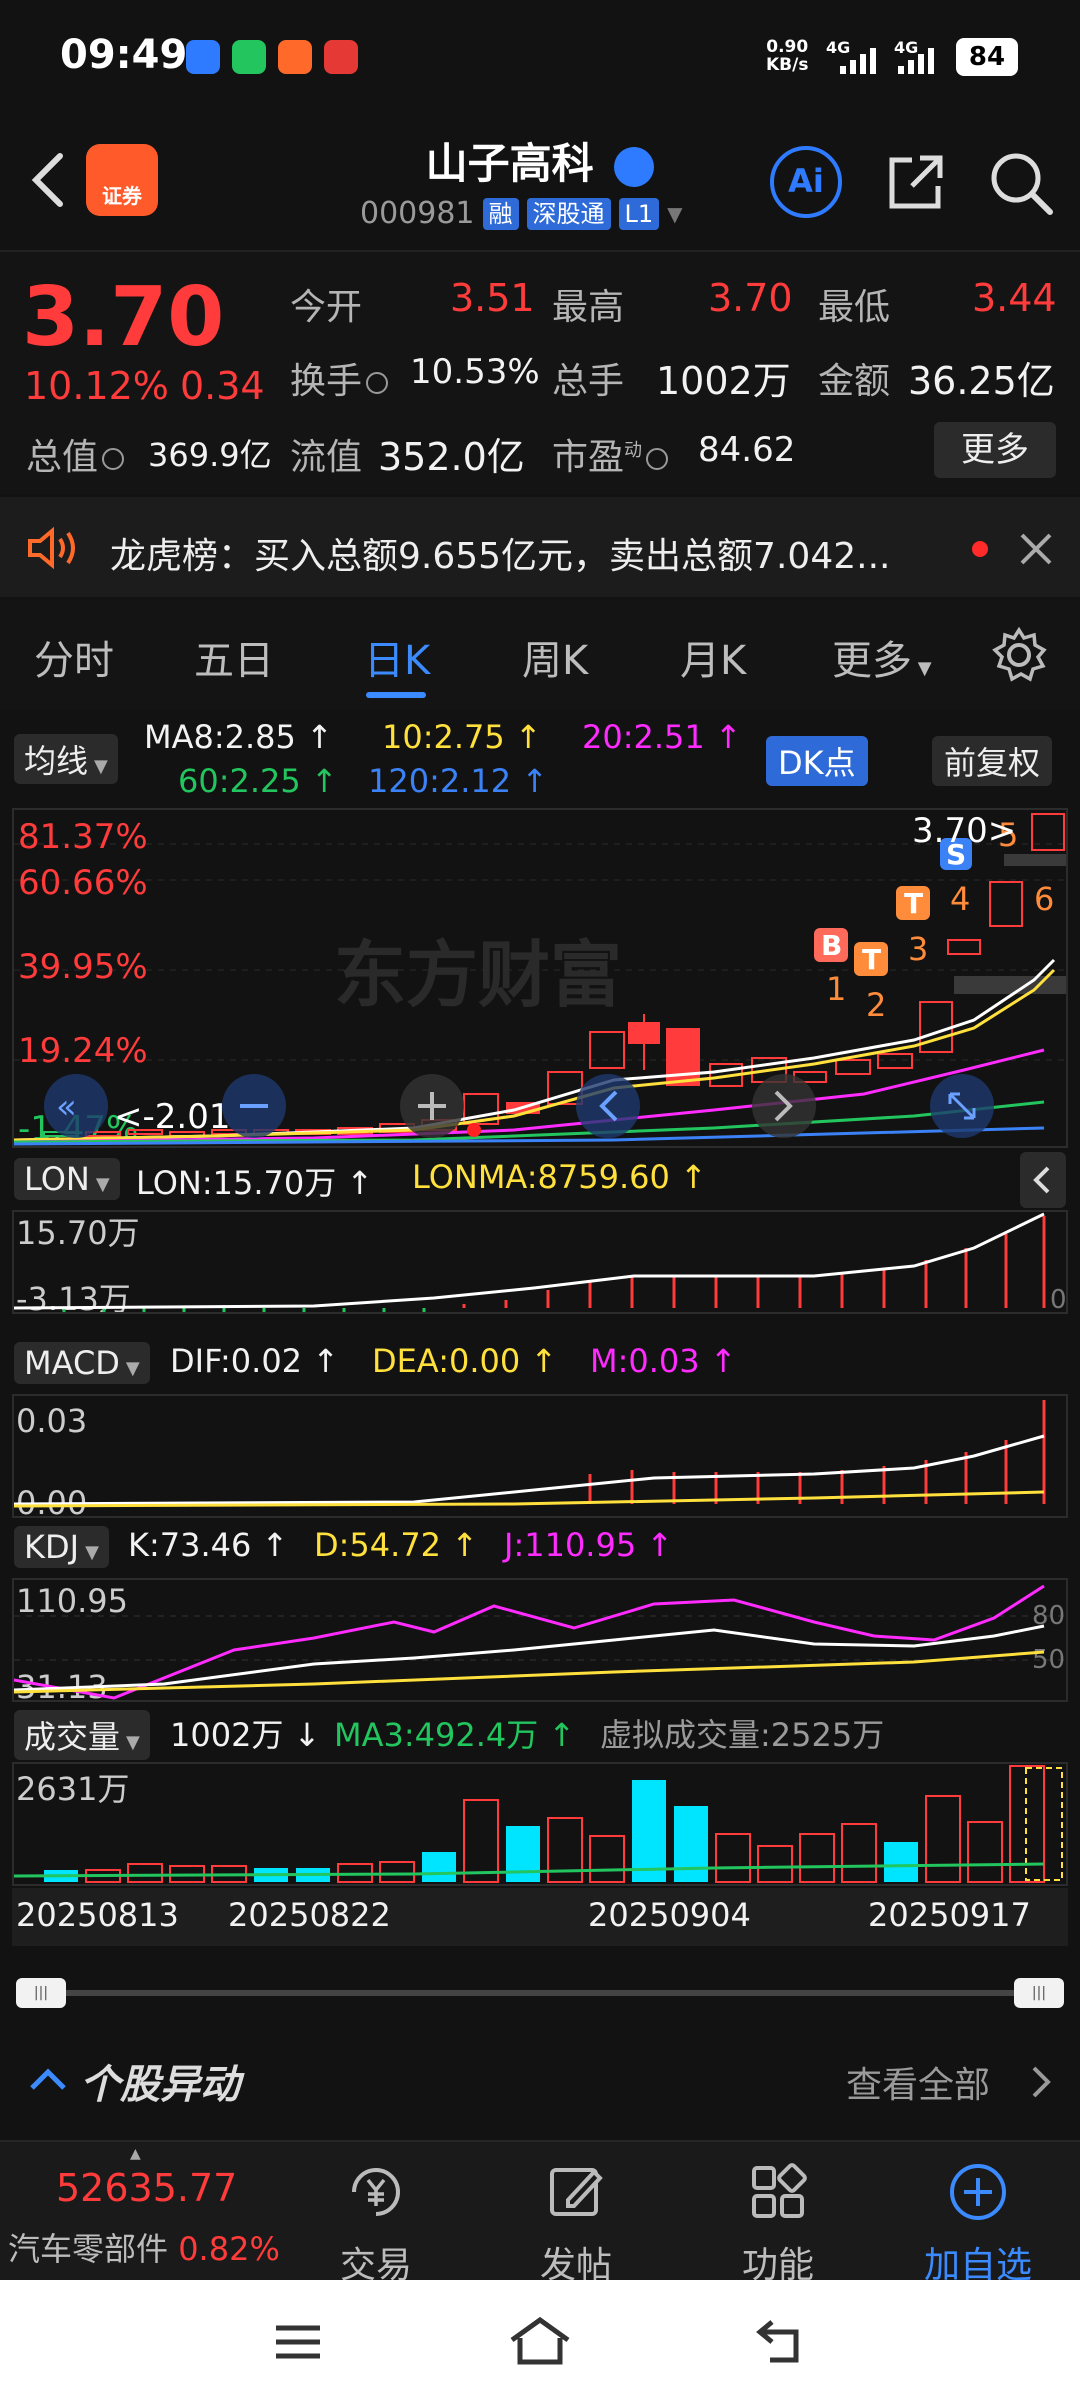  What do you see at coordinates (72, 1789) in the screenshot?
I see `volume-axis-top: 2631万` at bounding box center [72, 1789].